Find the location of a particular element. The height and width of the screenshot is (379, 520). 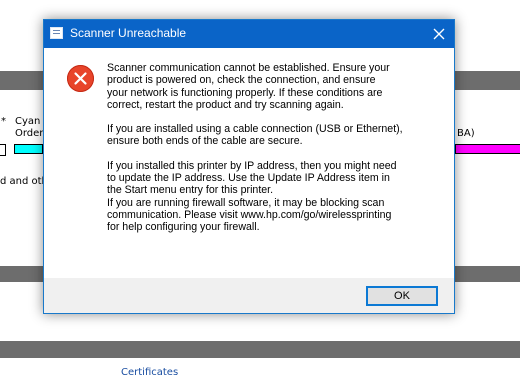

cyan-label: Cyan is located at coordinates (28, 121).